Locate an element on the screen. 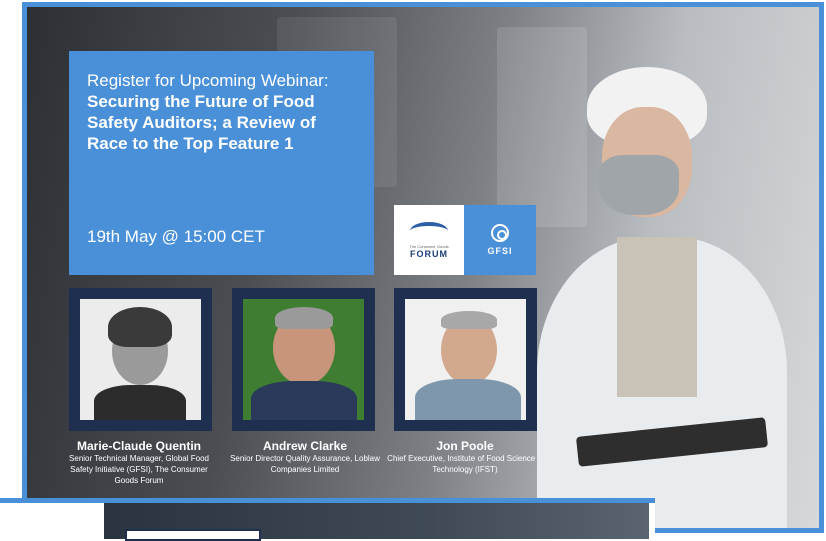 This screenshot has height=541, width=826. logo-wordmark: GFSI is located at coordinates (500, 251).